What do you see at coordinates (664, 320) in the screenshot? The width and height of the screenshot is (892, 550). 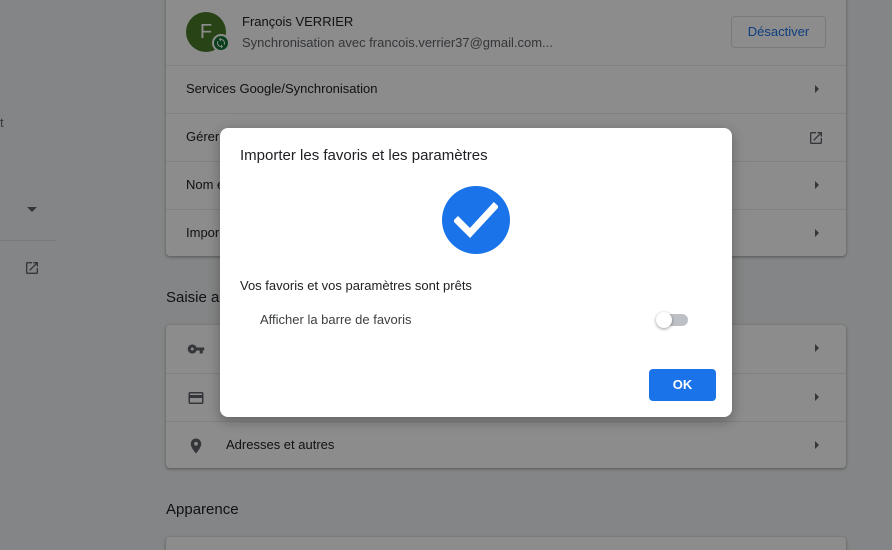 I see `toggle-knob` at bounding box center [664, 320].